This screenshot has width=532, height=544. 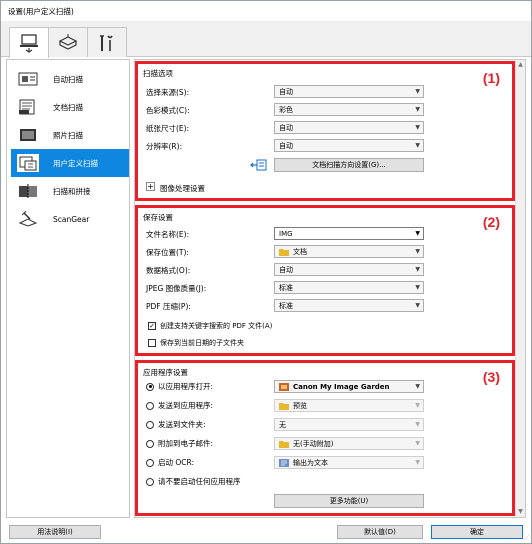 What do you see at coordinates (266, 11) in the screenshot?
I see `title-bar: 设置(用户定义扫描)` at bounding box center [266, 11].